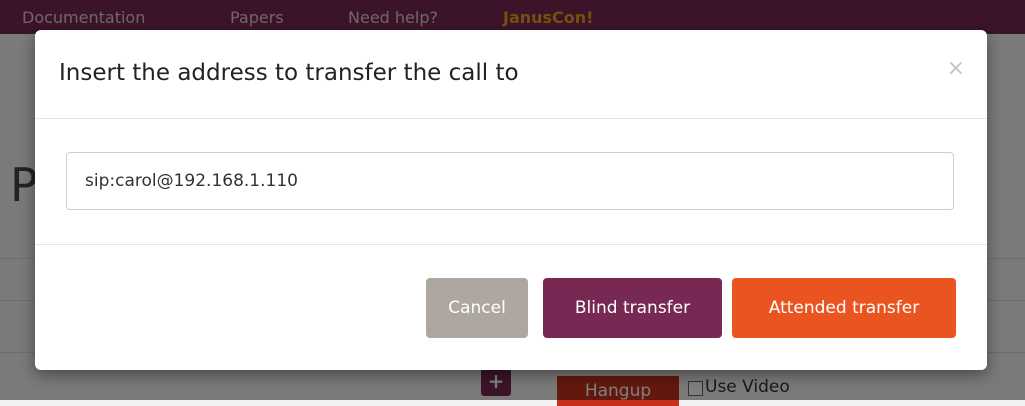 This screenshot has width=1025, height=406. What do you see at coordinates (956, 69) in the screenshot?
I see `close-icon: ×` at bounding box center [956, 69].